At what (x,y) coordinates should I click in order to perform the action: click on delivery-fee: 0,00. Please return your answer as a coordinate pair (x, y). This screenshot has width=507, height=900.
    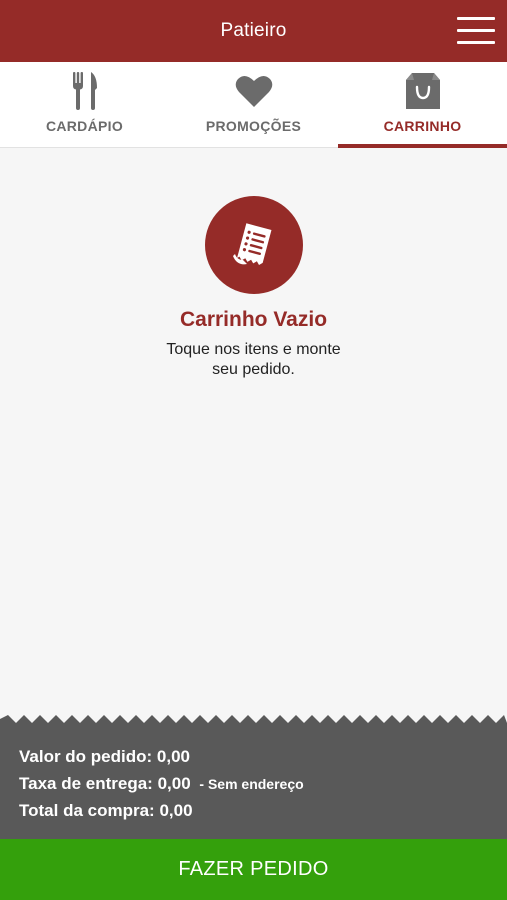
    Looking at the image, I should click on (174, 783).